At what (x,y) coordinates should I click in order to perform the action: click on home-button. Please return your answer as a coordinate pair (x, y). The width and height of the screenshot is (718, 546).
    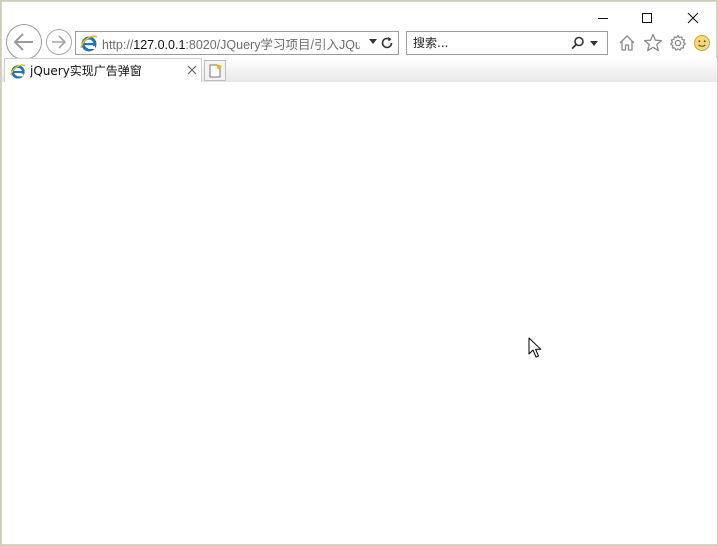
    Looking at the image, I should click on (627, 43).